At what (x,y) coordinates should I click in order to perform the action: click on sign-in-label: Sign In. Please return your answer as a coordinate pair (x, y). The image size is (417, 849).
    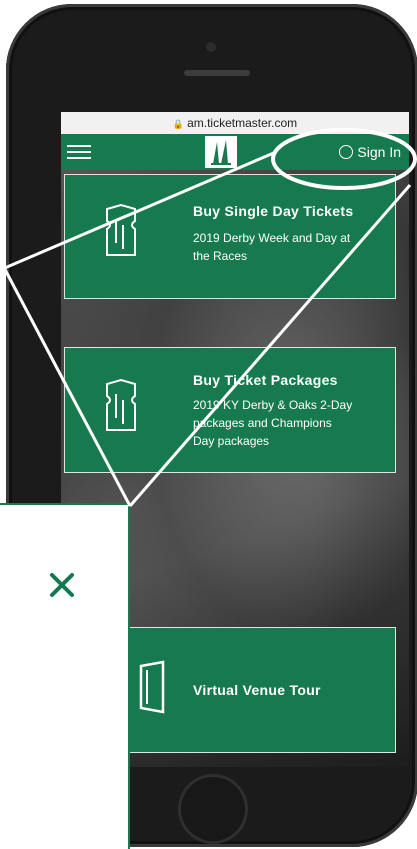
    Looking at the image, I should click on (379, 152).